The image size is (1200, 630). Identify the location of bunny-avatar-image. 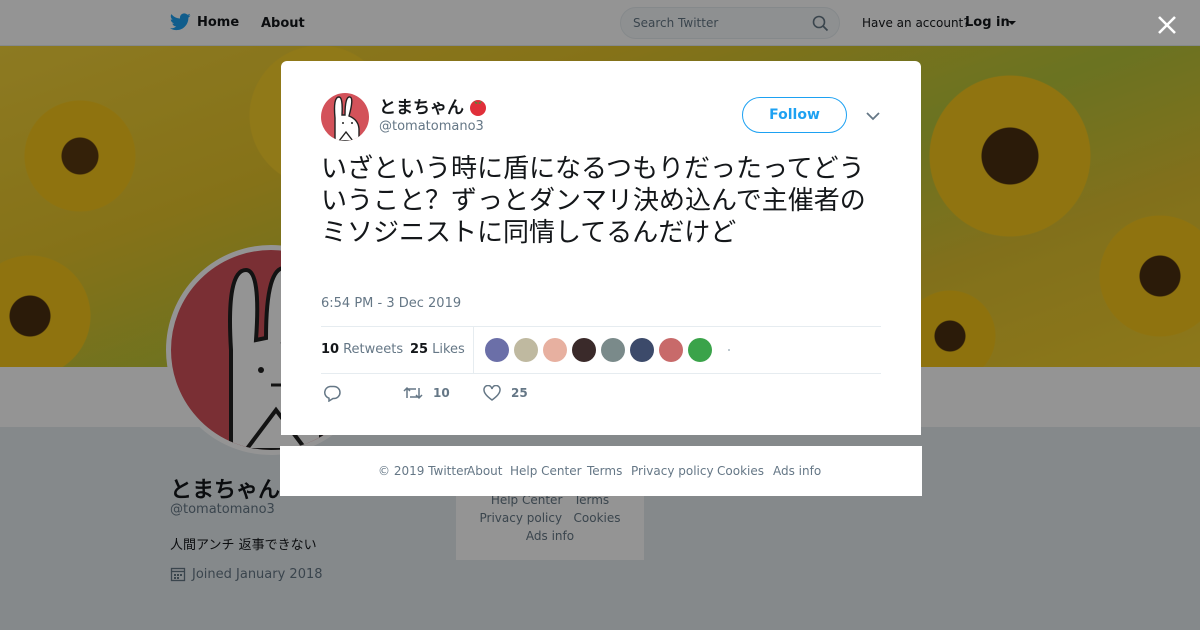
(346, 118).